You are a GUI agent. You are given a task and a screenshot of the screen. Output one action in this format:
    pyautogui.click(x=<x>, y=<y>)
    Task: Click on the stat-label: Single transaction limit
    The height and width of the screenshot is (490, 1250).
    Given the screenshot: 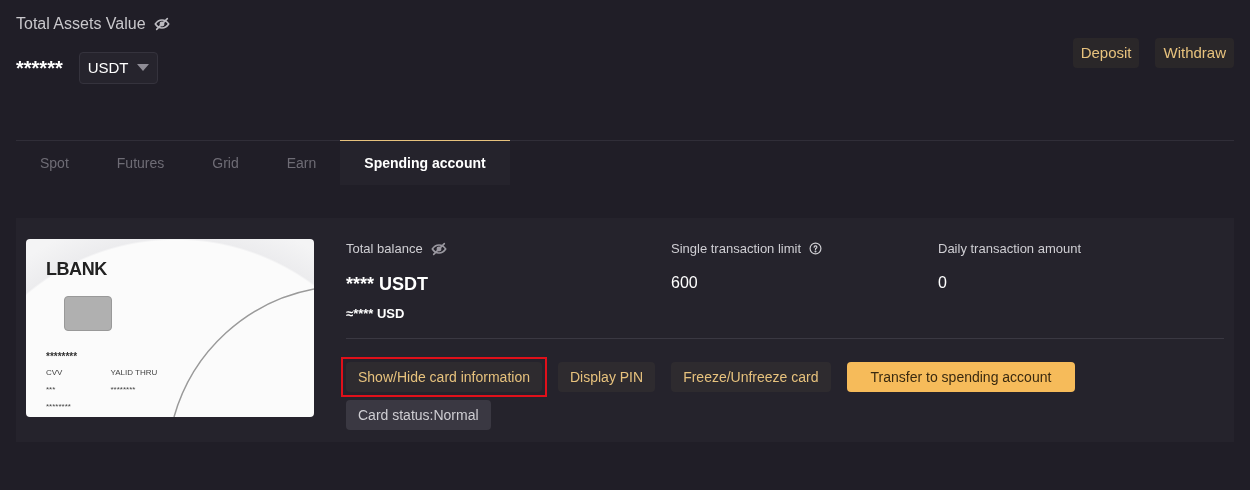 What is the action you would take?
    pyautogui.click(x=736, y=249)
    